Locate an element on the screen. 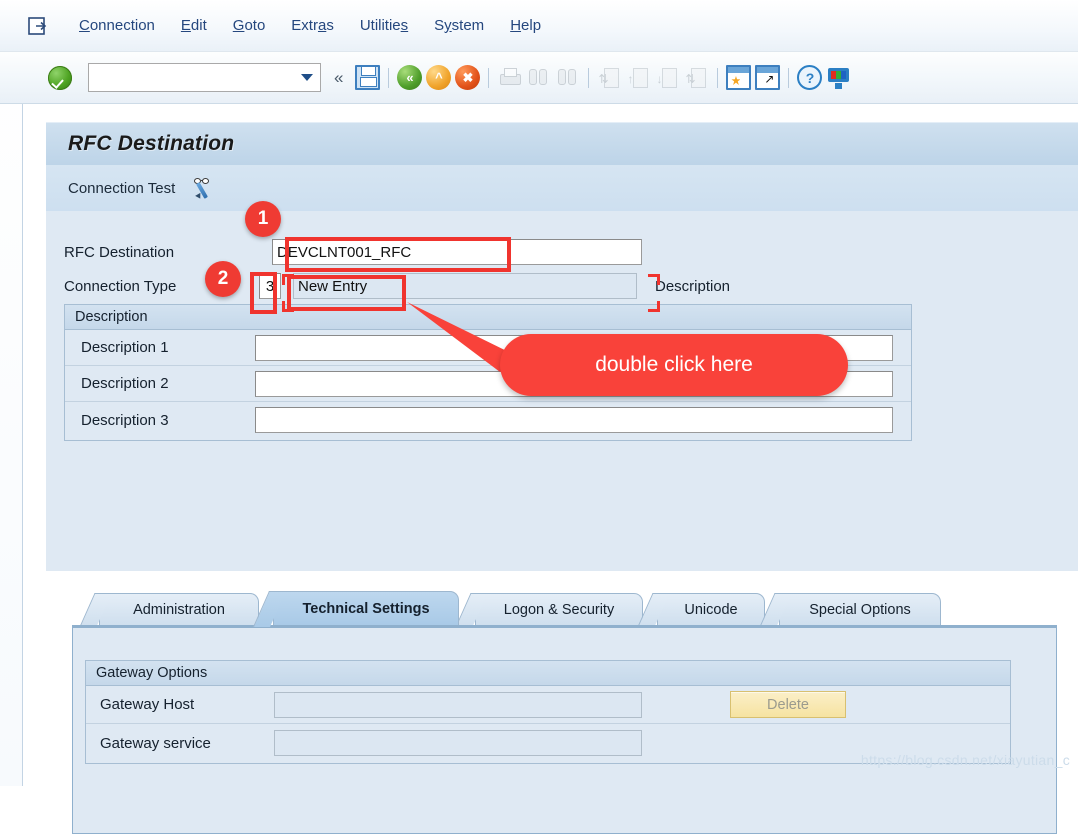  callout-bubble: double click here is located at coordinates (674, 365).